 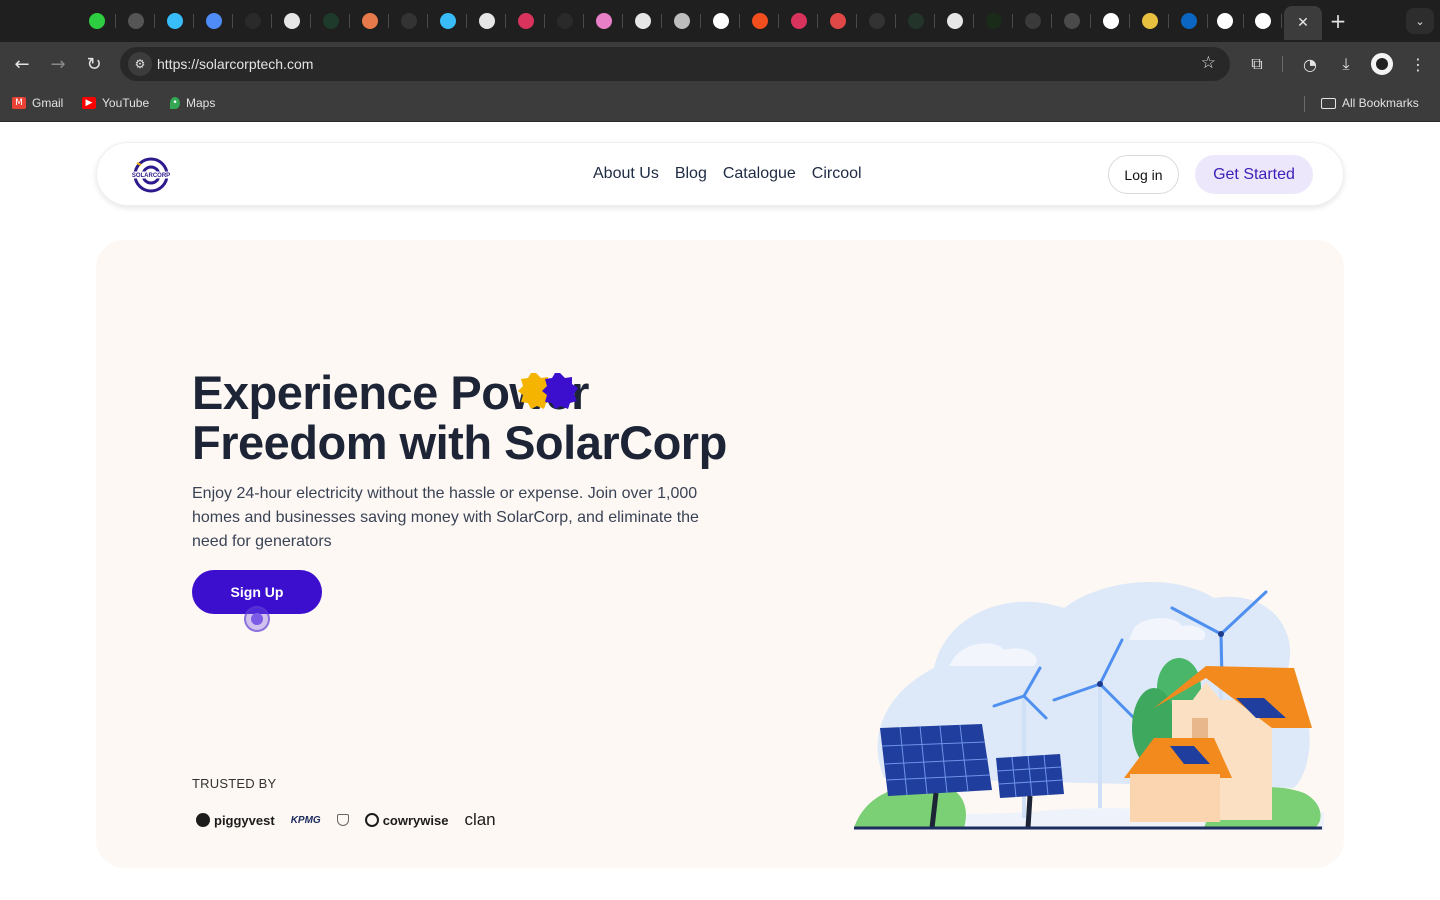 I want to click on sparkle-icon, so click(x=214, y=21).